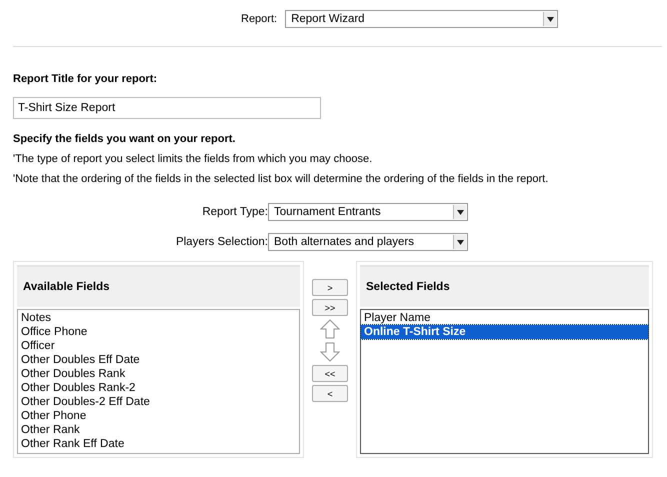  Describe the element at coordinates (158, 346) in the screenshot. I see `list-item: Officer` at that location.